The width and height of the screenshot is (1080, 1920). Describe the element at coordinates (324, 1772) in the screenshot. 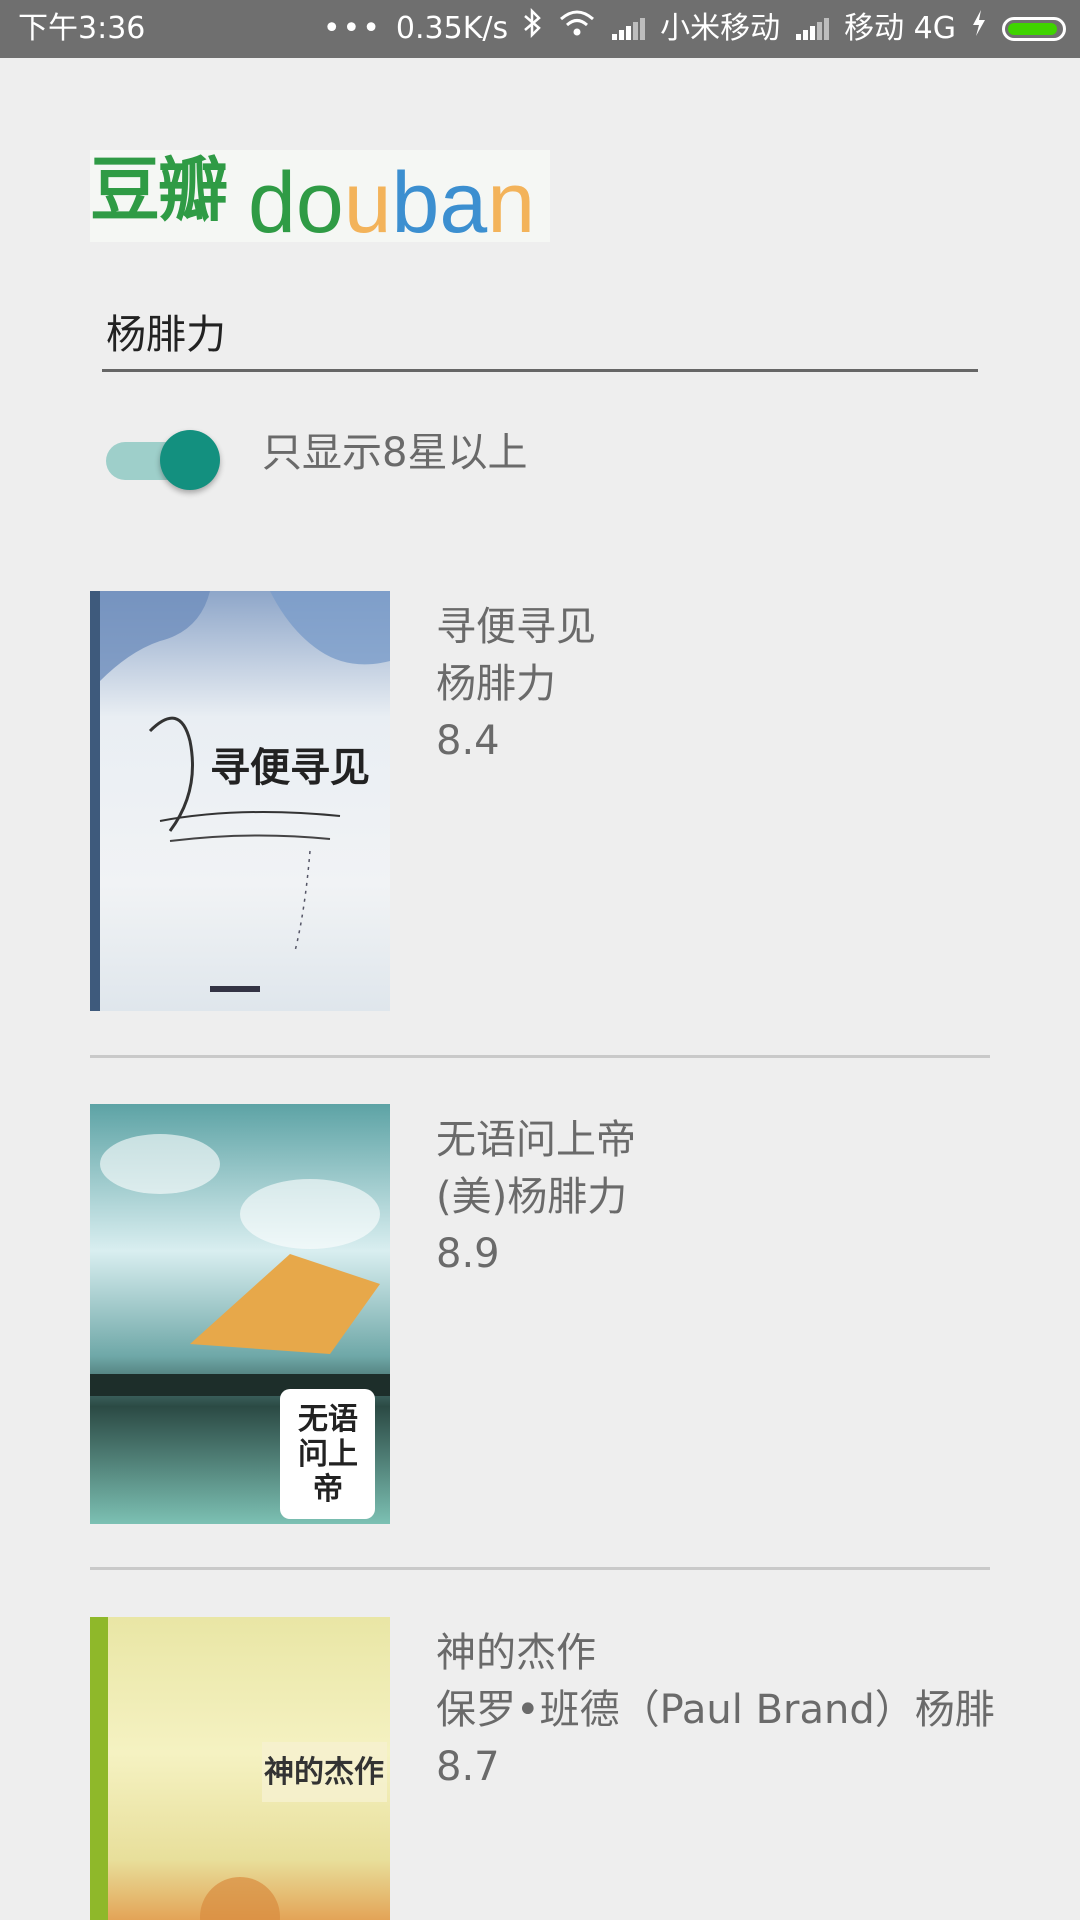

I see `svg-text: 神的杰作` at that location.